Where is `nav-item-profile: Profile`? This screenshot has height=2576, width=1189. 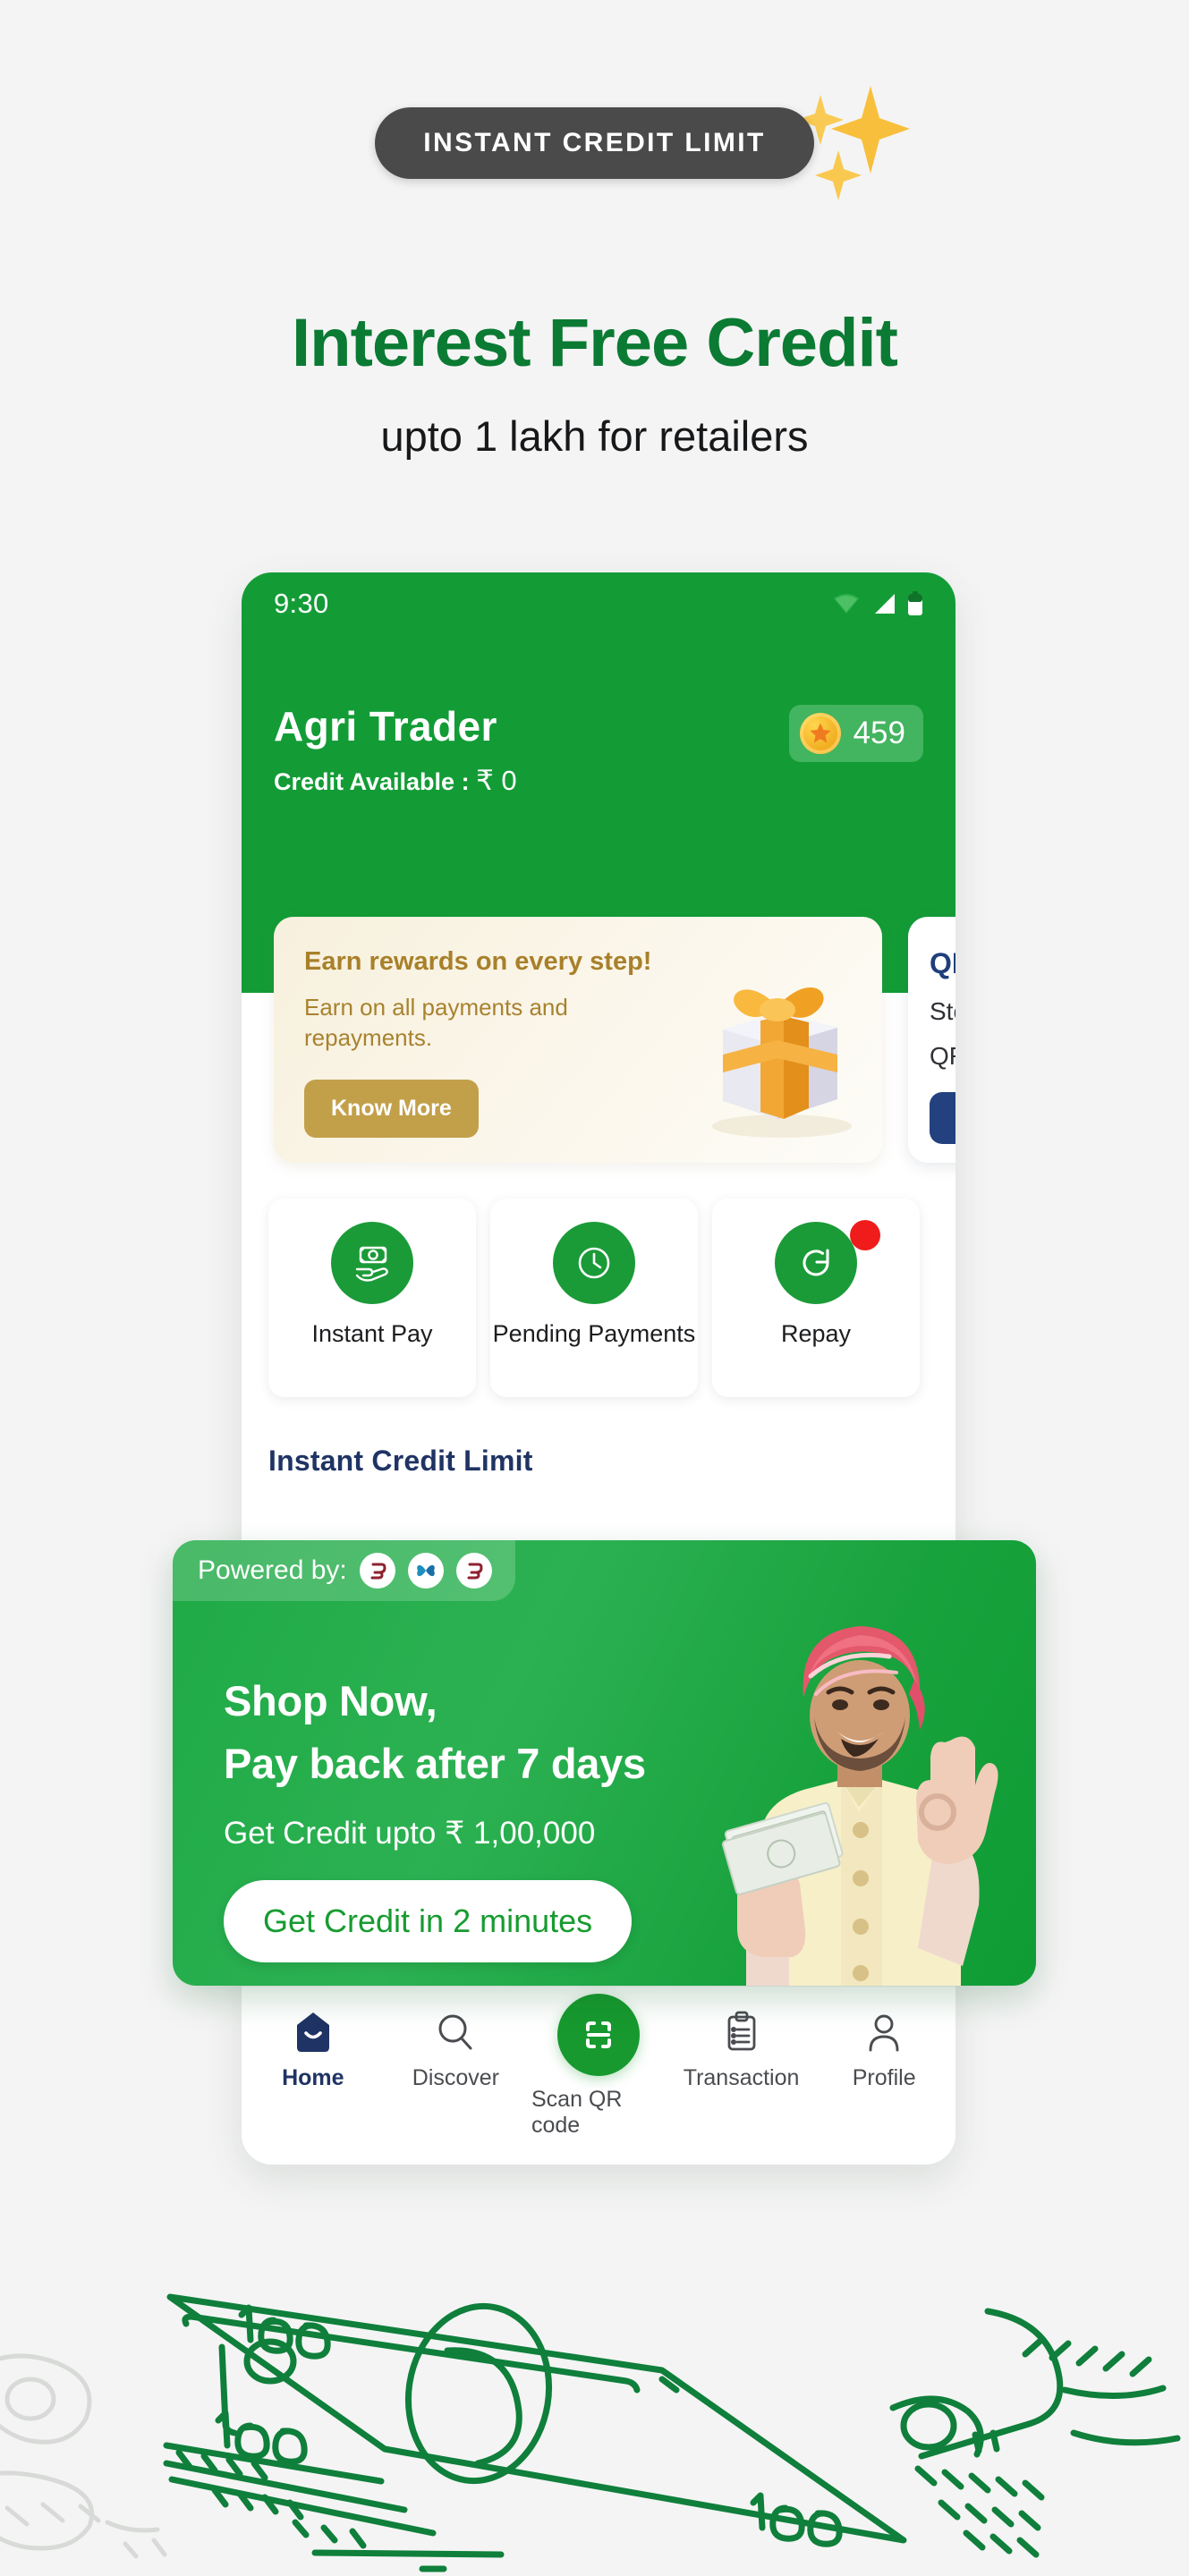
nav-item-profile: Profile is located at coordinates (884, 2049).